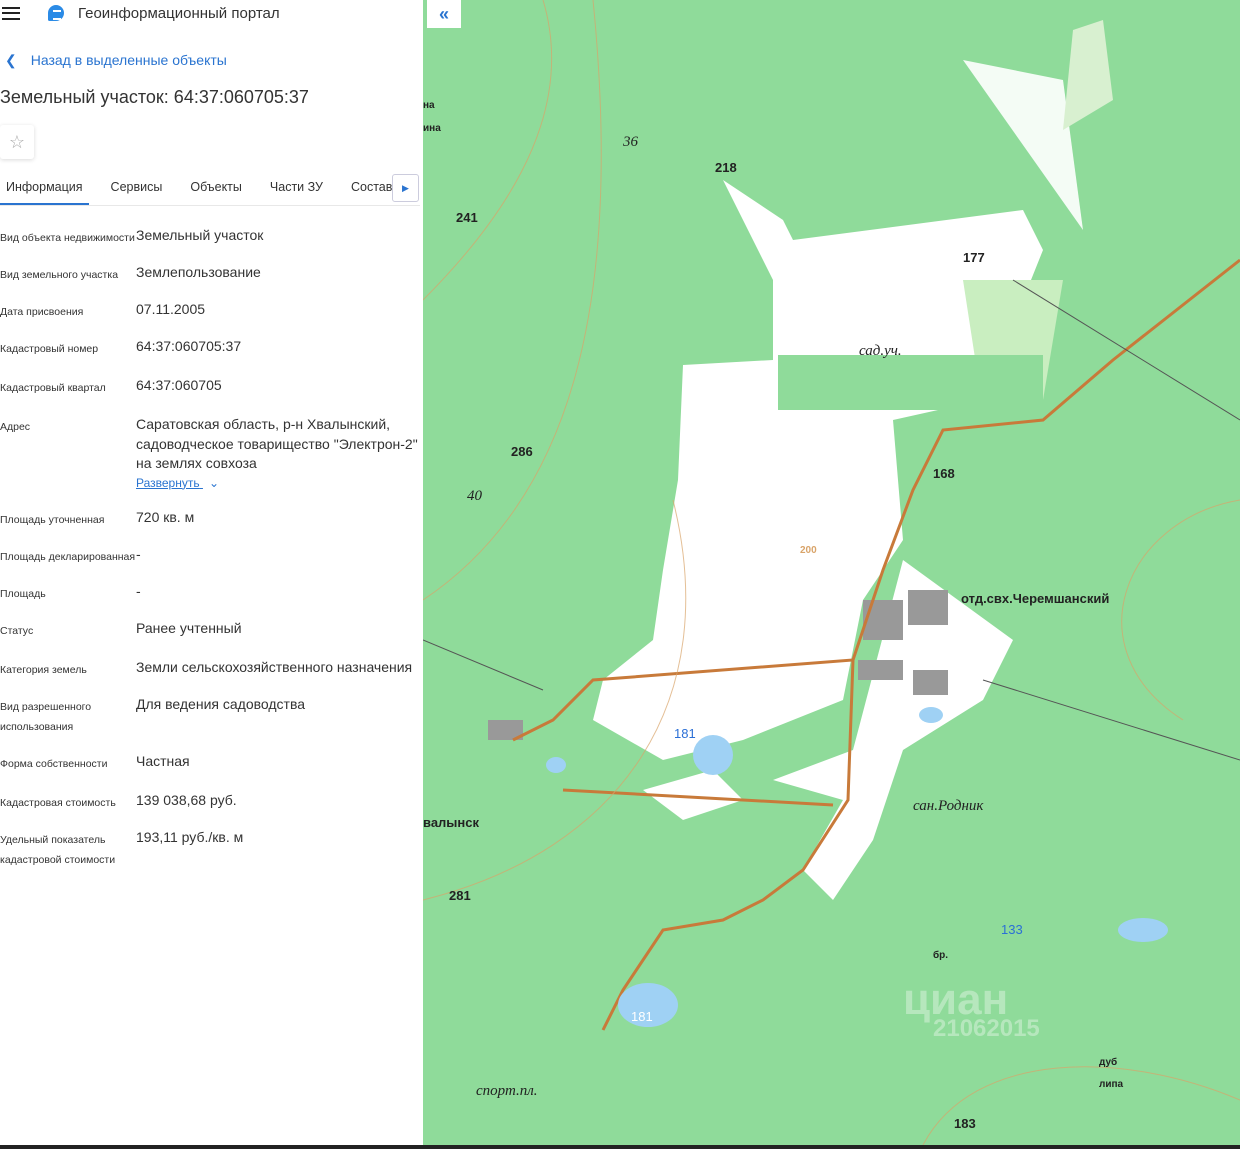 The height and width of the screenshot is (1149, 1240). I want to click on attribute-value: 193,11 руб./кв. м, so click(278, 849).